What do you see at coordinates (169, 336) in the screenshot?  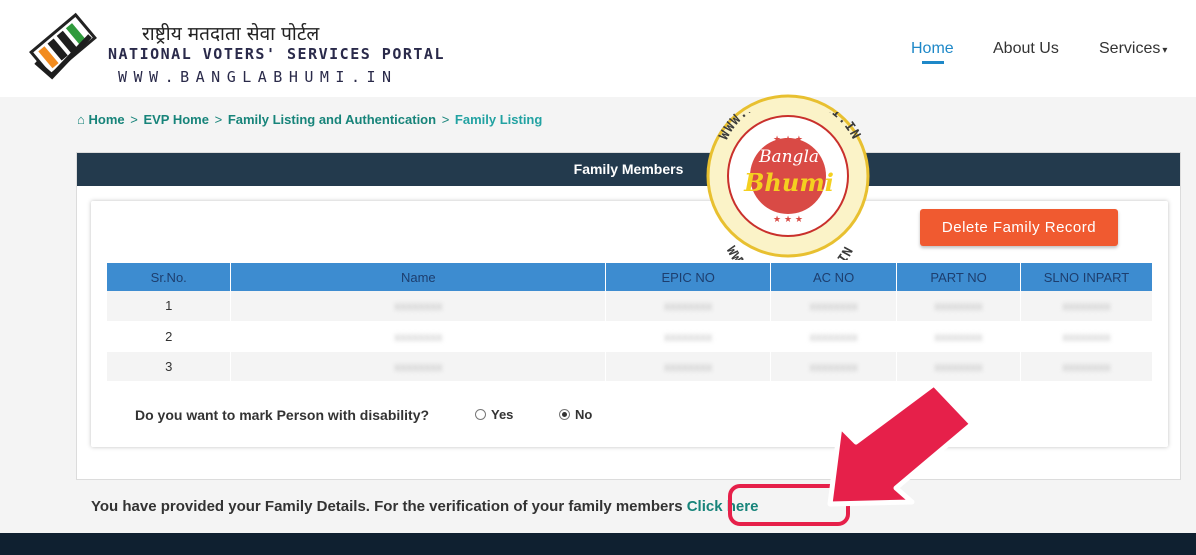 I see `cell-srno: 2` at bounding box center [169, 336].